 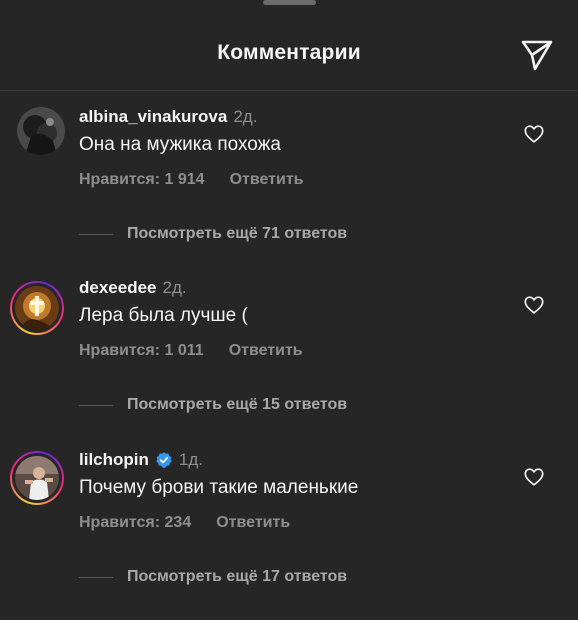 What do you see at coordinates (237, 233) in the screenshot?
I see `view-replies-label: Посмотреть ещё 71 ответов` at bounding box center [237, 233].